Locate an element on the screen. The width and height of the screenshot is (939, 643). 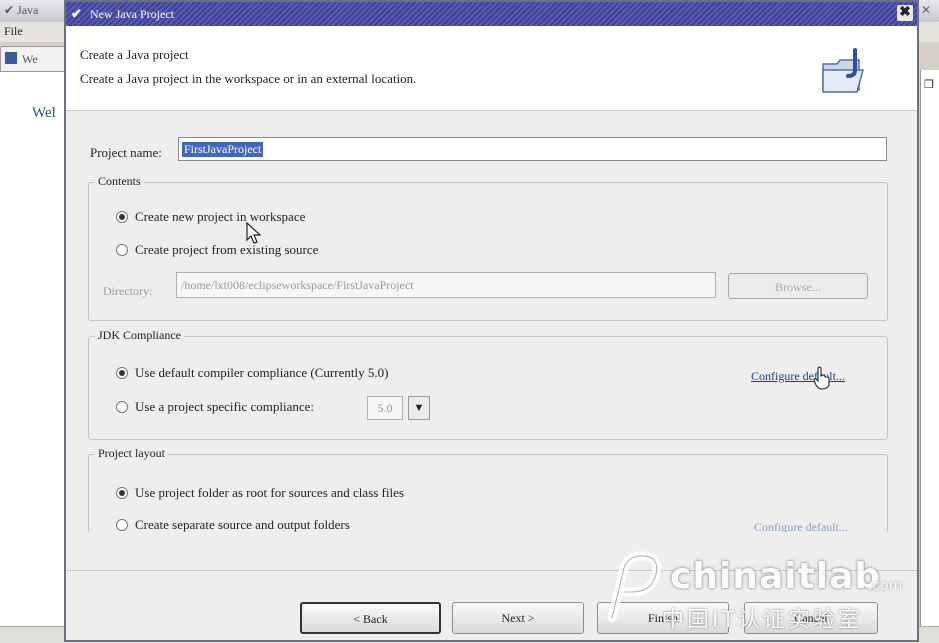
dialog-title: New Java Project is located at coordinates (132, 14).